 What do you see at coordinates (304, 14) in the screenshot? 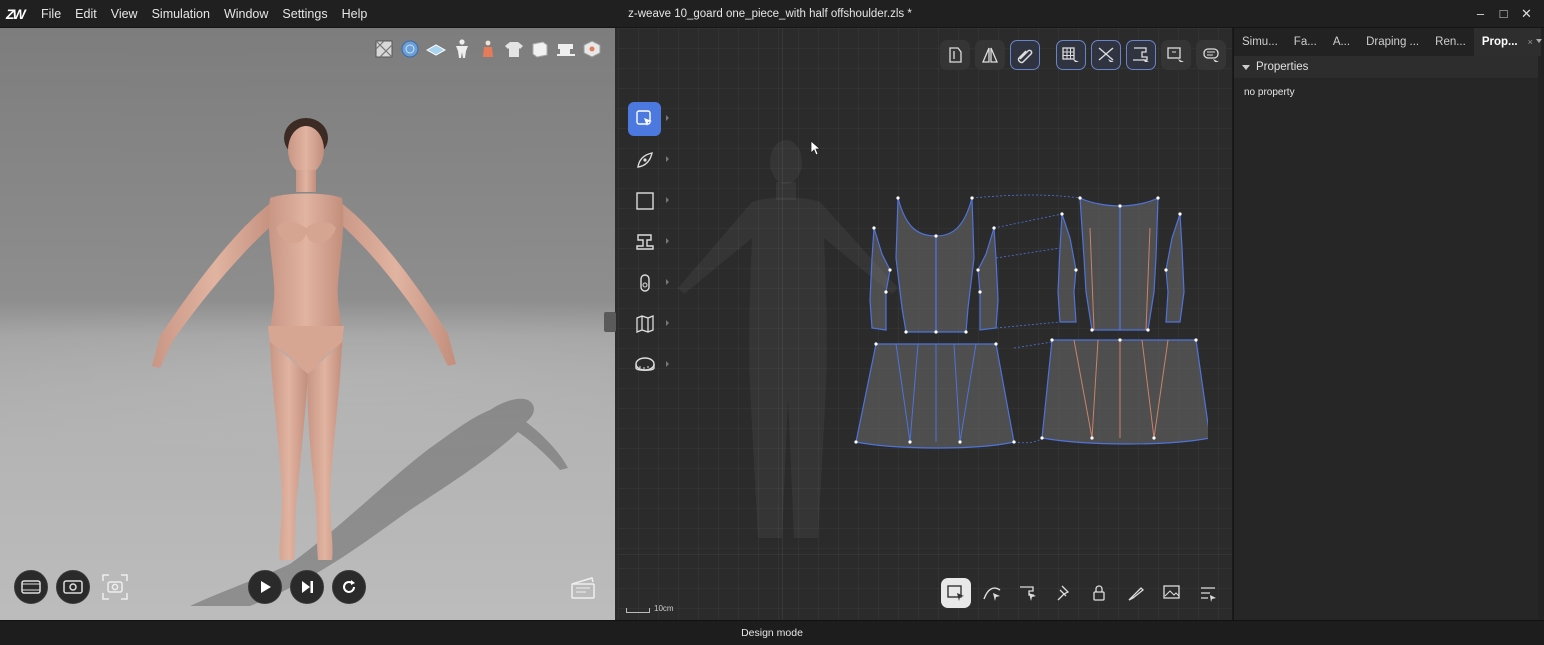
I see `menu-settings: Settings` at bounding box center [304, 14].